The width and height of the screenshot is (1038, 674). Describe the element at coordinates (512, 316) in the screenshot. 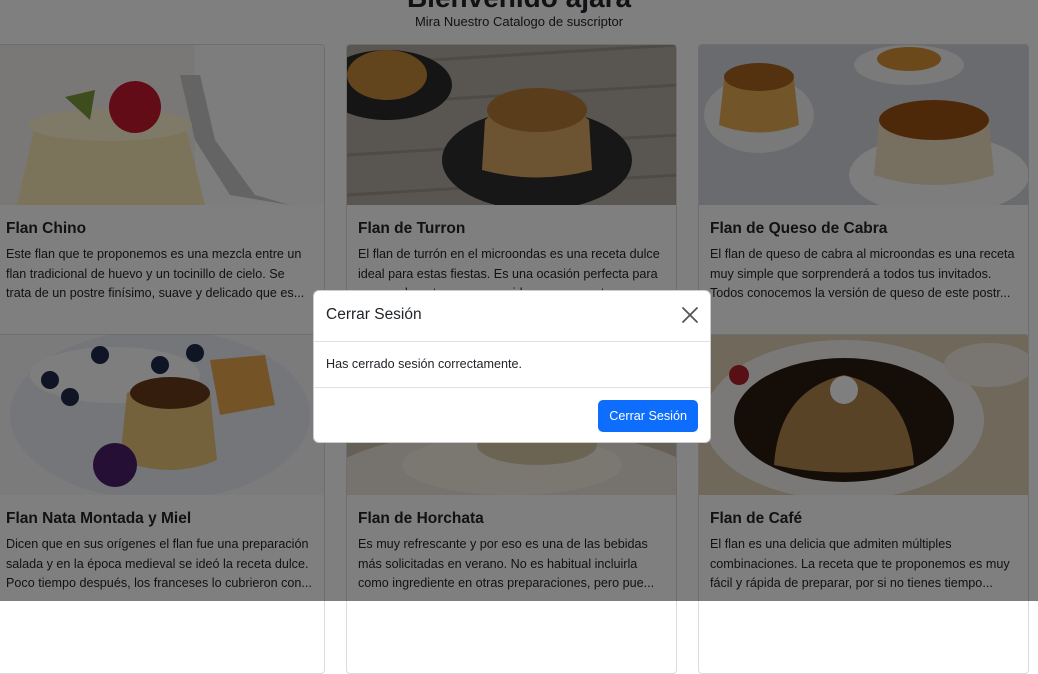

I see `modal-header: Cerrar Sesión` at that location.